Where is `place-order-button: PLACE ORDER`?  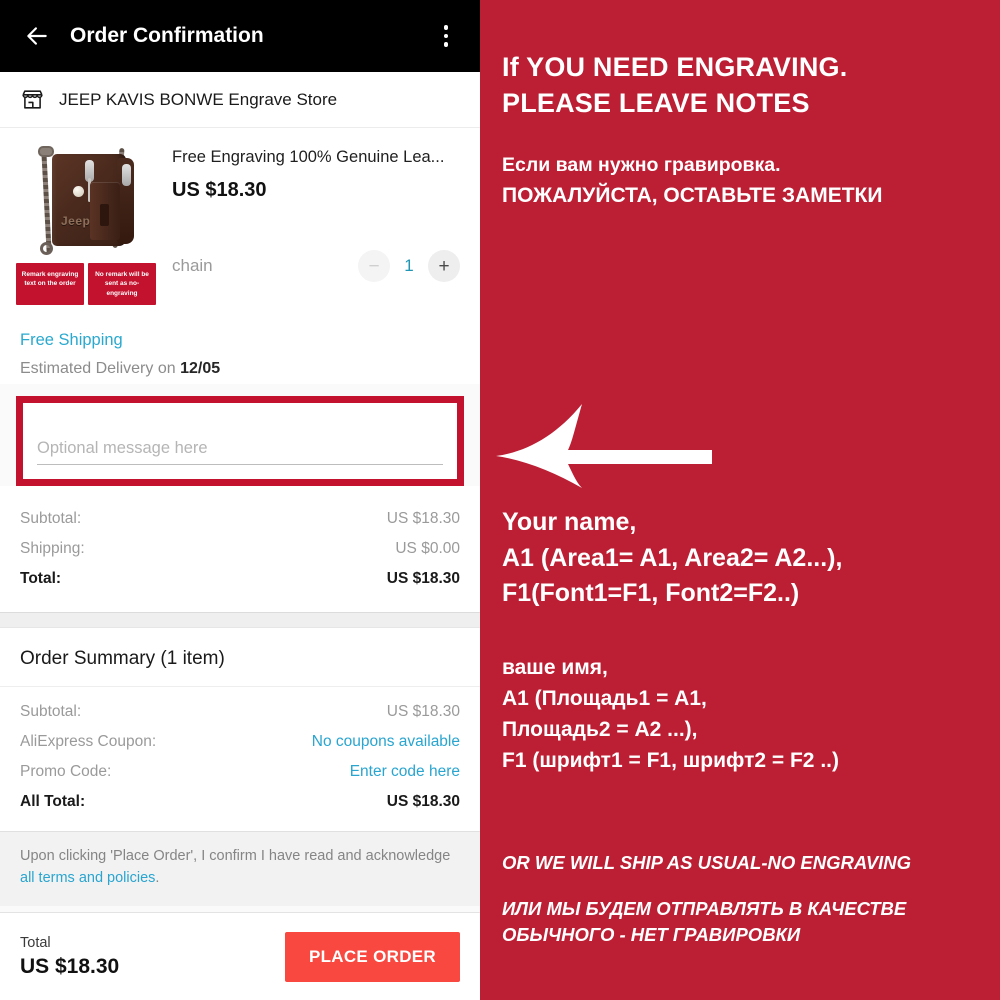 place-order-button: PLACE ORDER is located at coordinates (372, 956).